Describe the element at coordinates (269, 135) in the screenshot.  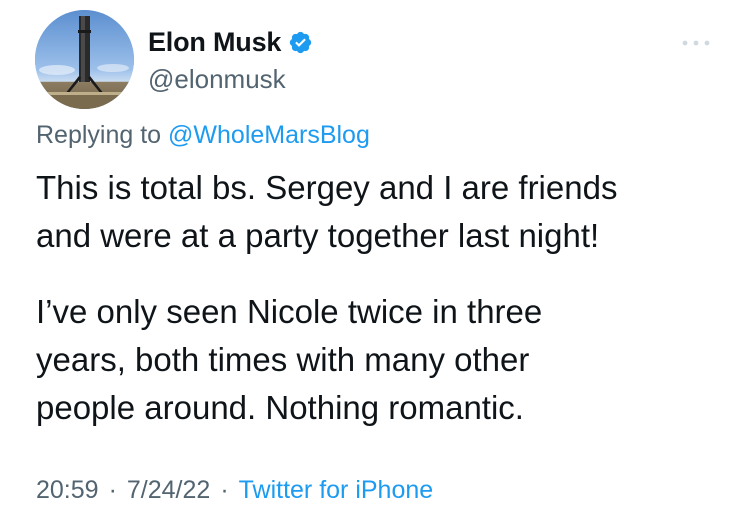
I see `replying-to-handle-link: @WholeMarsBlog` at that location.